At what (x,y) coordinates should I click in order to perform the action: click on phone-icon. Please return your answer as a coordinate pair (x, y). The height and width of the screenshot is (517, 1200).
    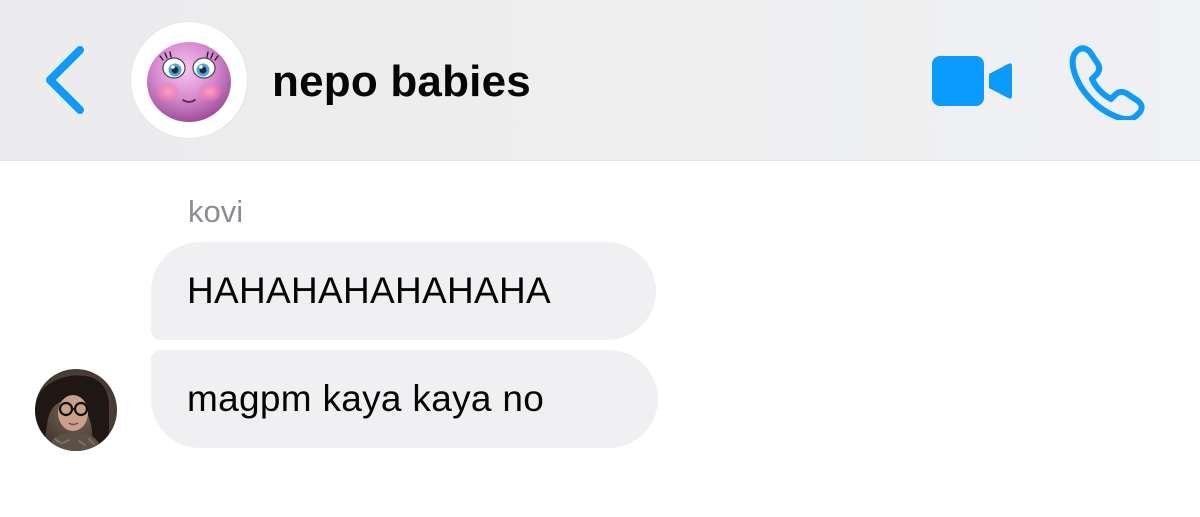
    Looking at the image, I should click on (1107, 84).